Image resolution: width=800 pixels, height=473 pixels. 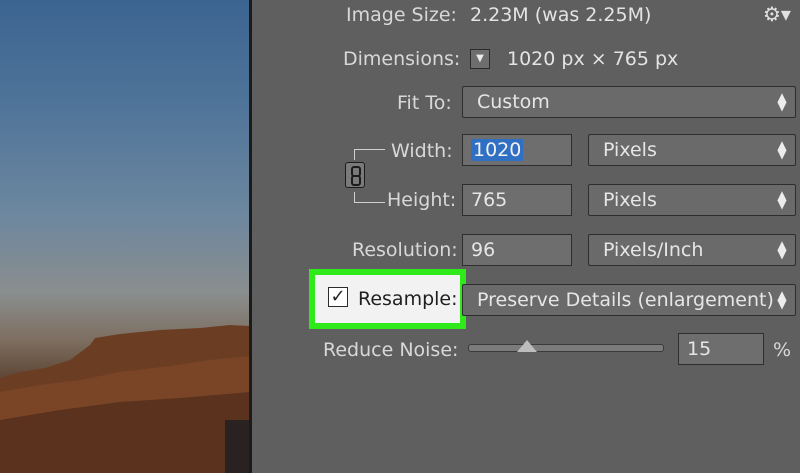 What do you see at coordinates (422, 151) in the screenshot?
I see `width-label: Width:` at bounding box center [422, 151].